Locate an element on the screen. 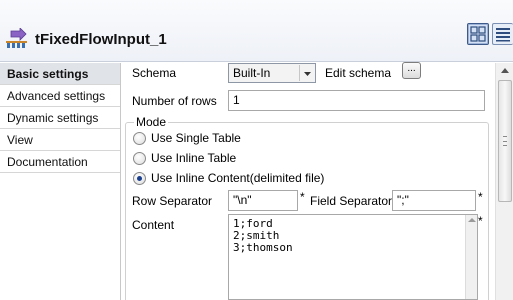  tab-basic-settings: Basic settings is located at coordinates (60, 74).